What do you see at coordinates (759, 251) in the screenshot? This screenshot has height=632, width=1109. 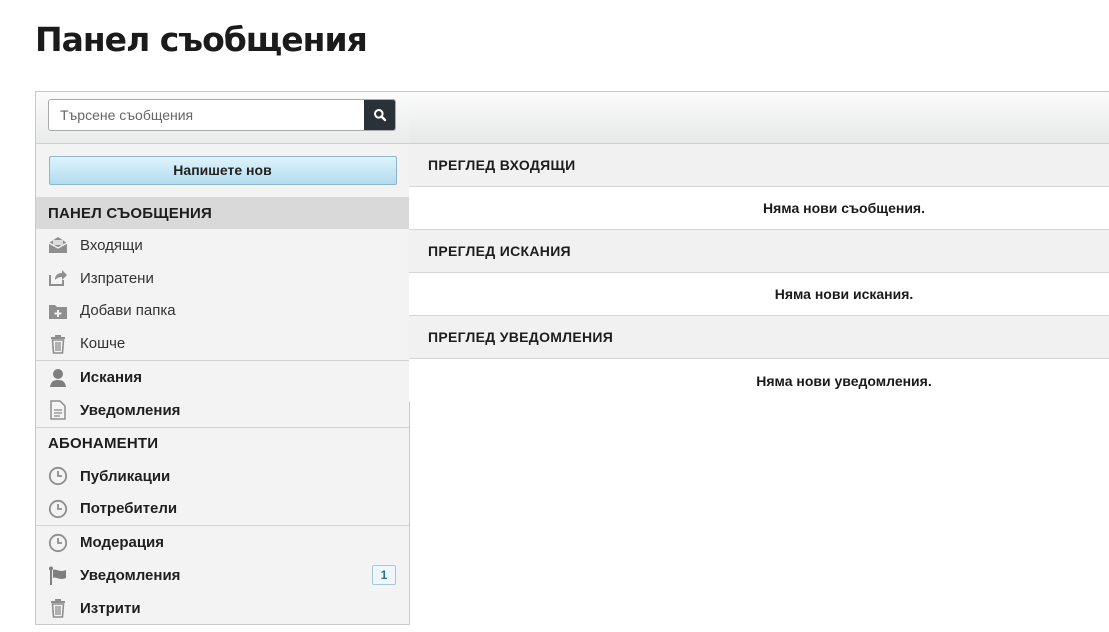 I see `panel-header-requests-overview: ПРЕГЛЕД ИСКАНИЯ` at bounding box center [759, 251].